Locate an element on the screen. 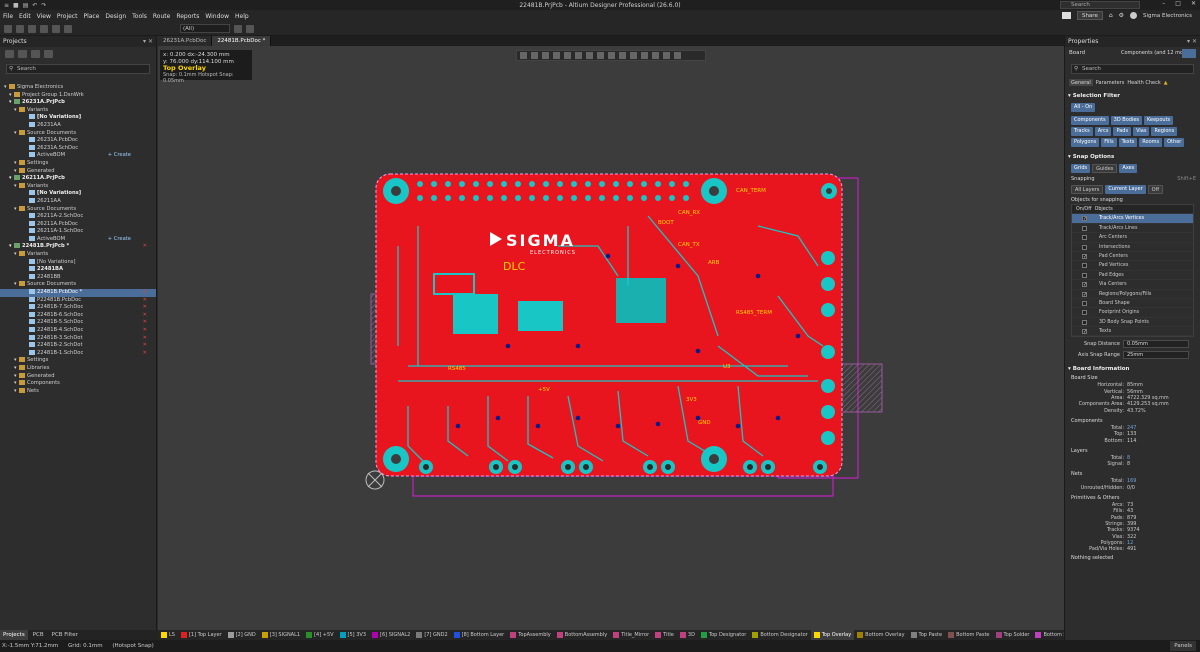 This screenshot has height=652, width=1200. move-icon is located at coordinates (534, 55).